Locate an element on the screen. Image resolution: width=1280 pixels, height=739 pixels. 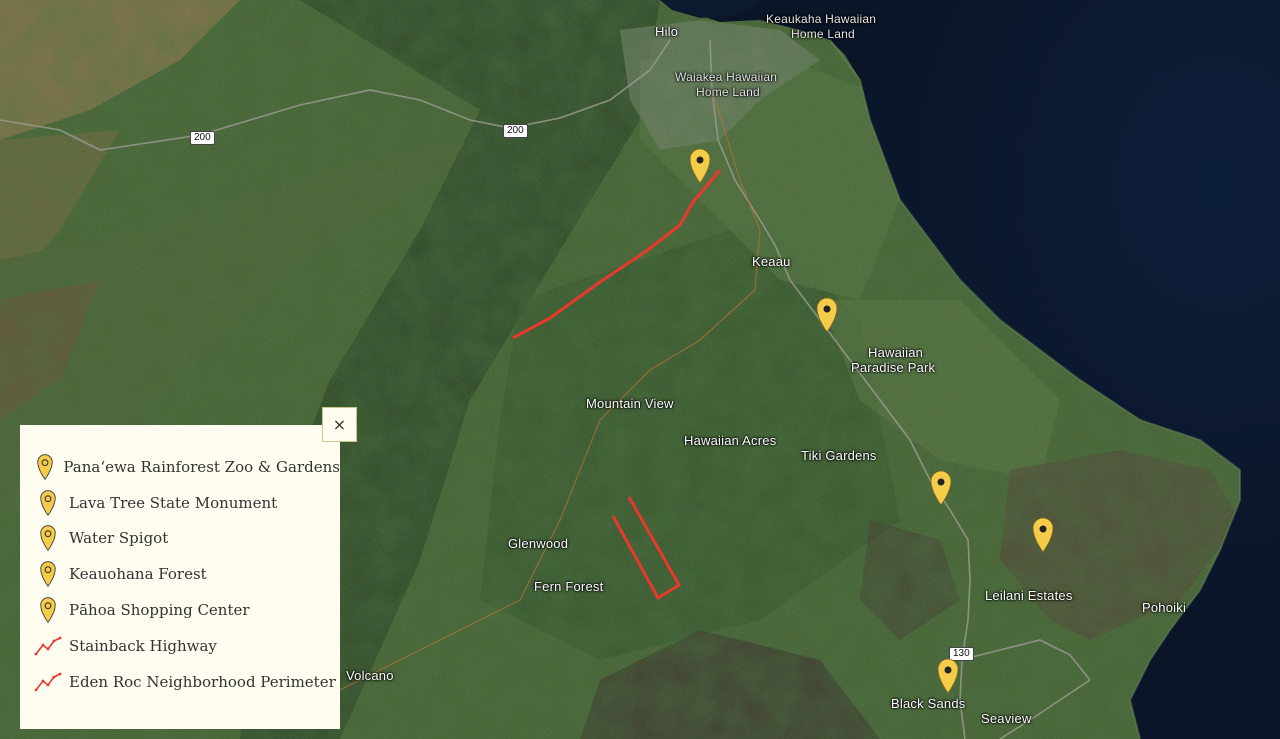
legend-label: Eden Roc Neighborhood Perimeter is located at coordinates (202, 681).